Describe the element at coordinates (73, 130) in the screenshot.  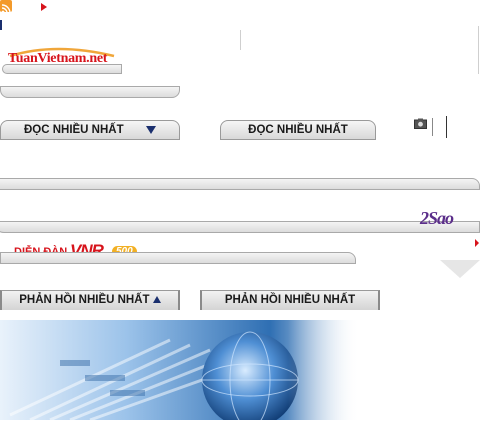
I see `tab-most-read-label: ĐỌC NHIỀU NHẤT` at that location.